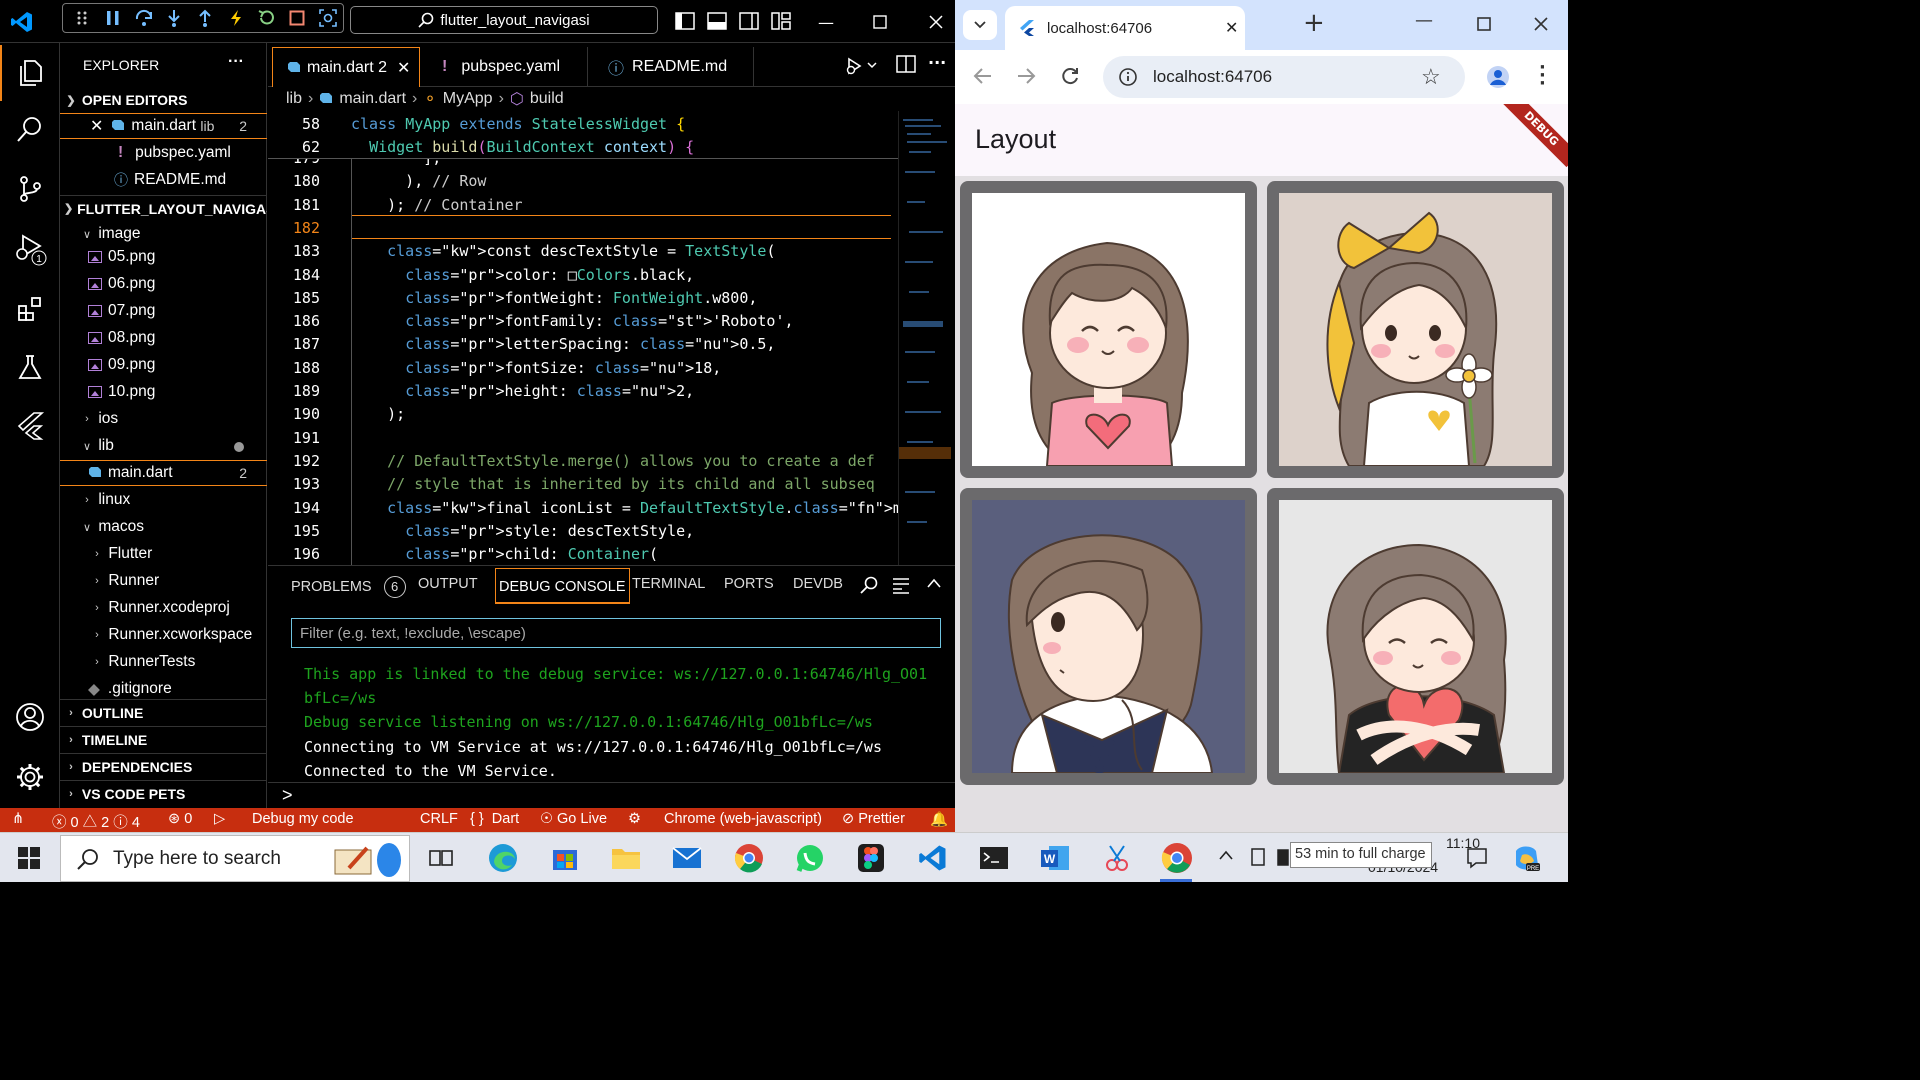 The width and height of the screenshot is (1920, 1080). Describe the element at coordinates (554, 298) in the screenshot. I see `code-line: class="pr">fontWeight: FontWeight.w800,` at that location.